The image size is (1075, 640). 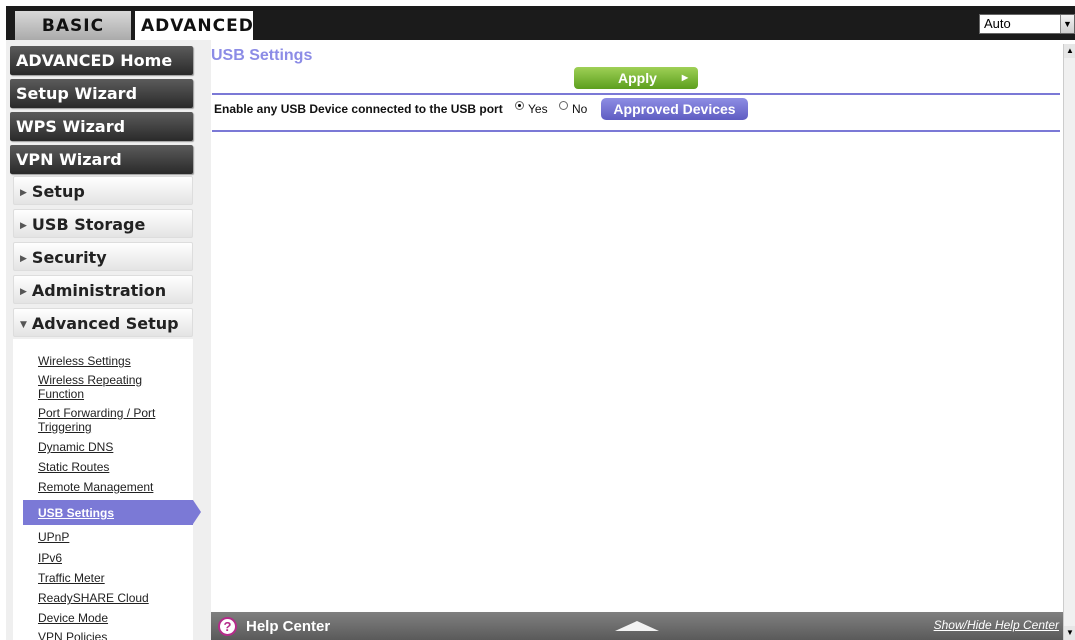 I want to click on sidebar-section-label: Security, so click(x=69, y=257).